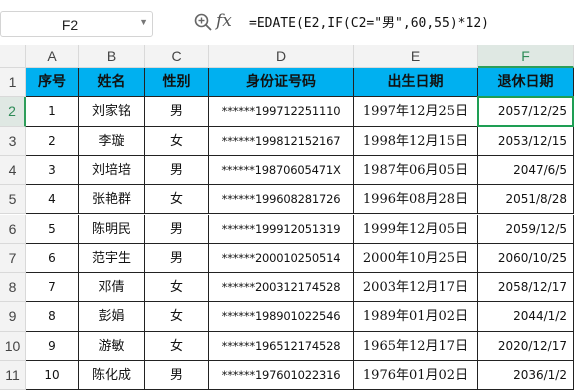  I want to click on row-header-9: 9, so click(13, 317).